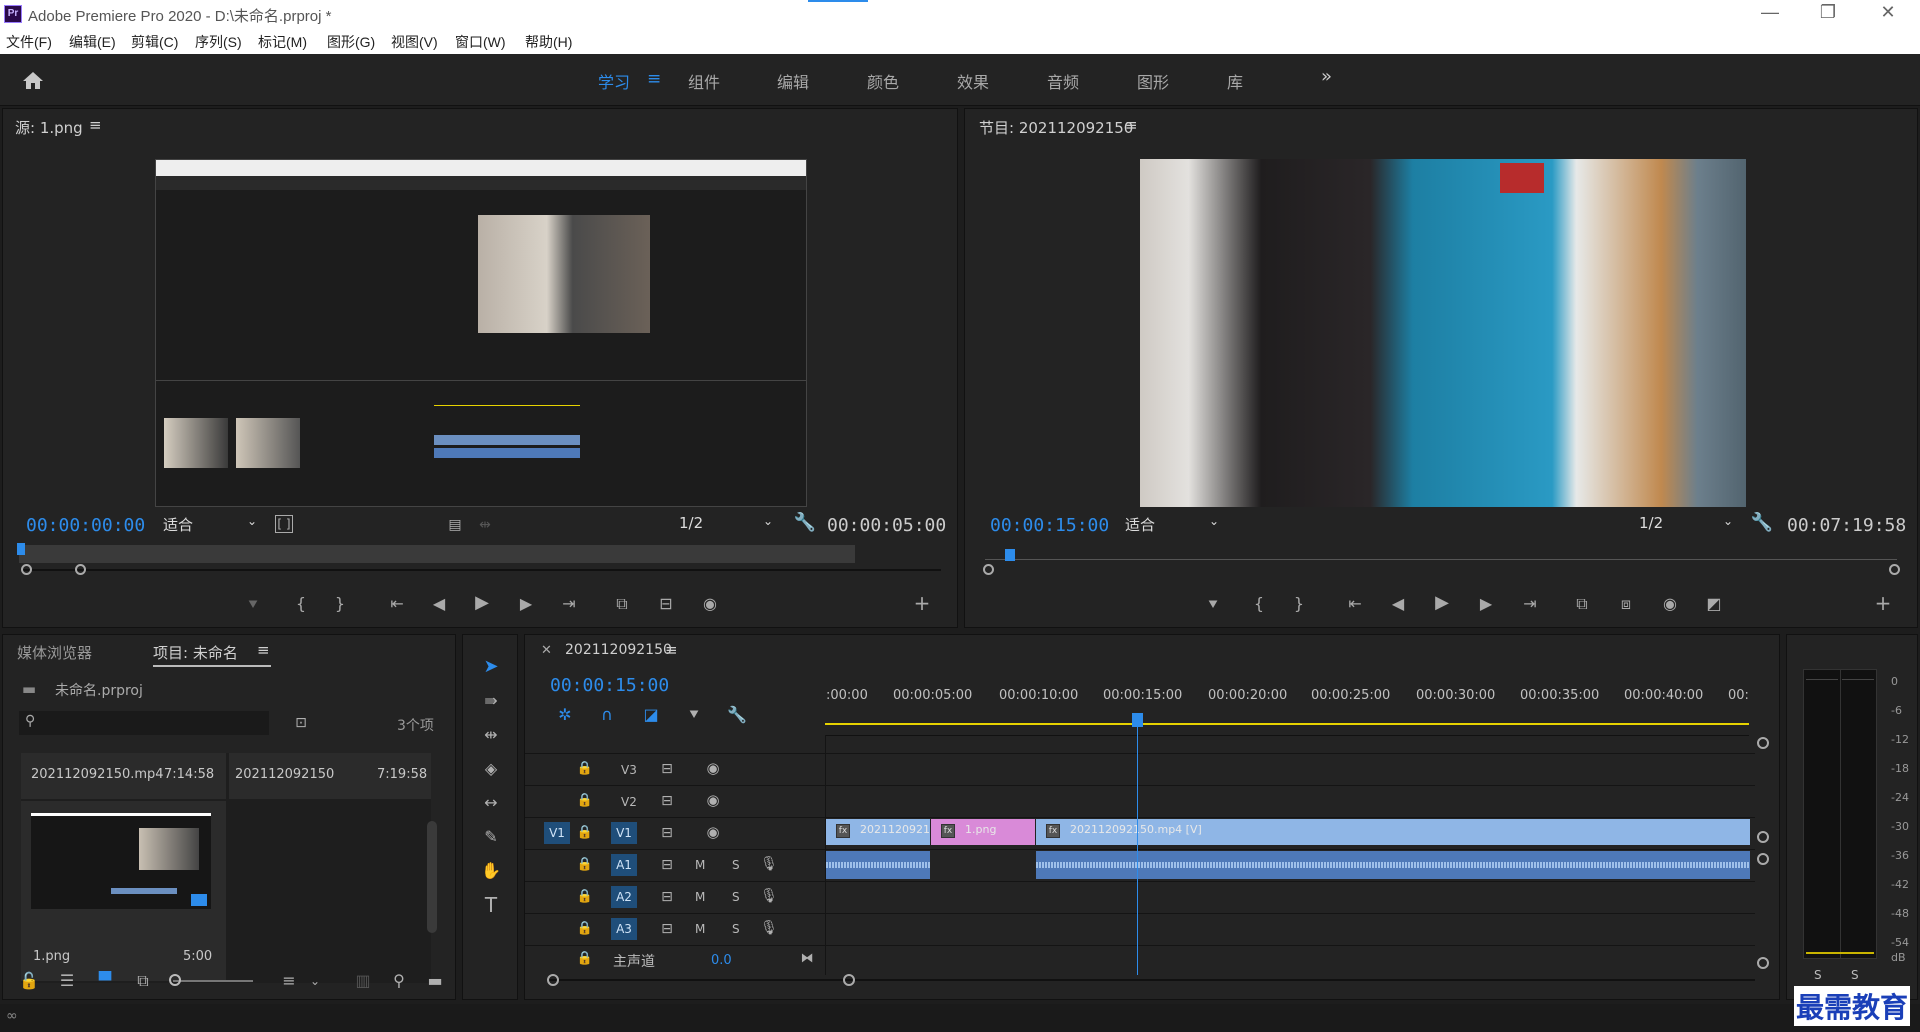 Image resolution: width=1920 pixels, height=1032 pixels. What do you see at coordinates (1582, 604) in the screenshot?
I see `lift-icon: ⧉` at bounding box center [1582, 604].